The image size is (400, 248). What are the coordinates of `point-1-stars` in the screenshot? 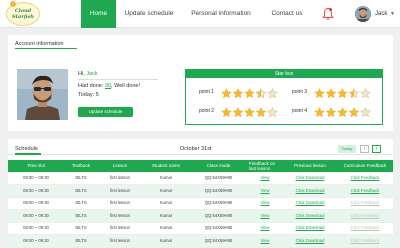 It's located at (251, 92).